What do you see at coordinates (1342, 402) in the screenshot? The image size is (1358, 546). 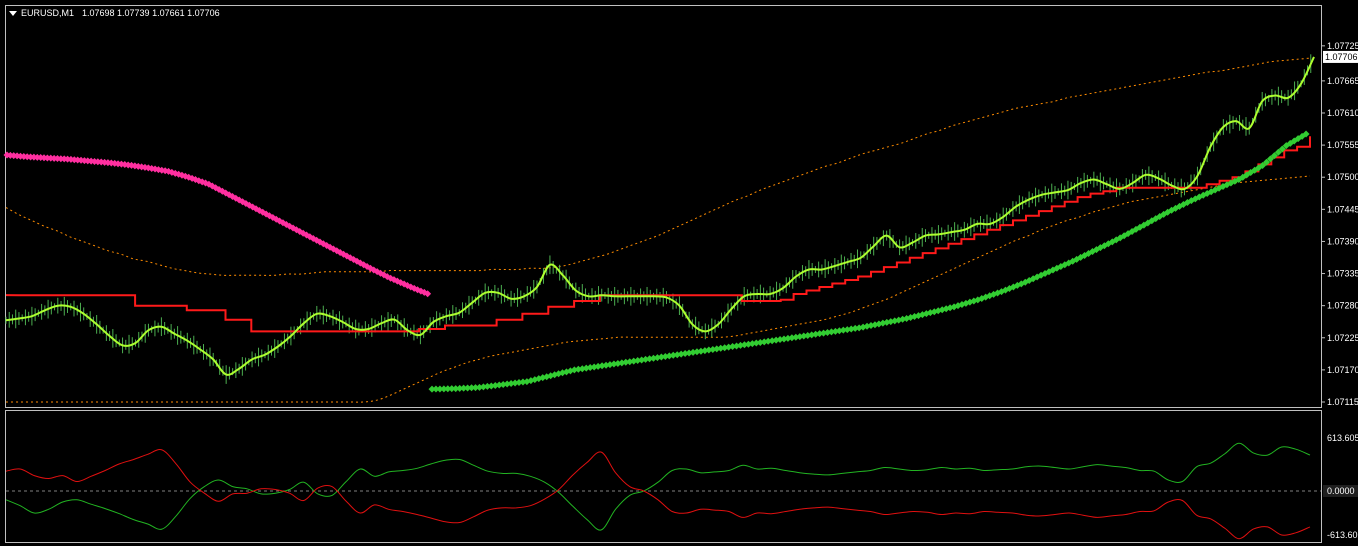 I see `price-axis-label: 1.07115` at bounding box center [1342, 402].